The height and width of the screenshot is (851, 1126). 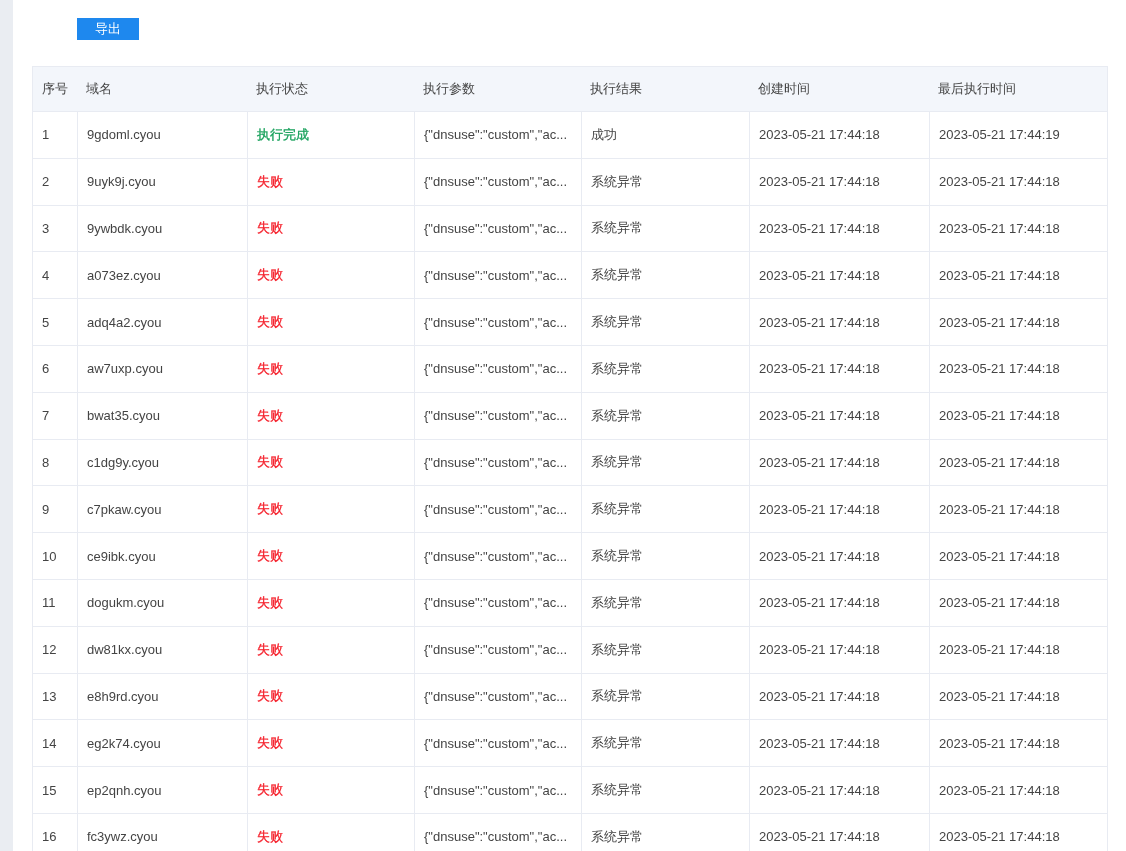 I want to click on table-cell: 6, so click(x=46, y=369).